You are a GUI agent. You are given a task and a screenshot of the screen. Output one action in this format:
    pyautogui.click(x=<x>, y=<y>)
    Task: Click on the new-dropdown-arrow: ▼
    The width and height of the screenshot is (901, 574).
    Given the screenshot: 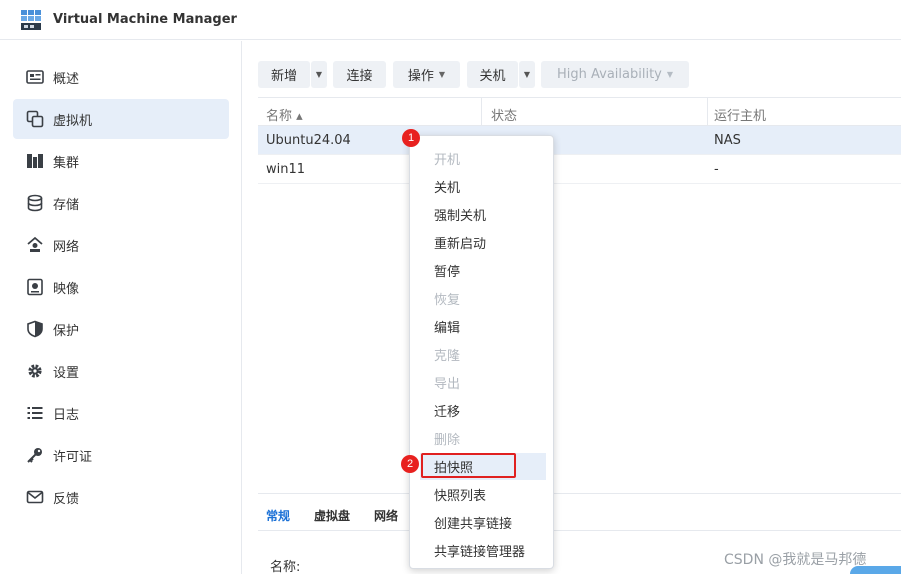 What is the action you would take?
    pyautogui.click(x=319, y=74)
    